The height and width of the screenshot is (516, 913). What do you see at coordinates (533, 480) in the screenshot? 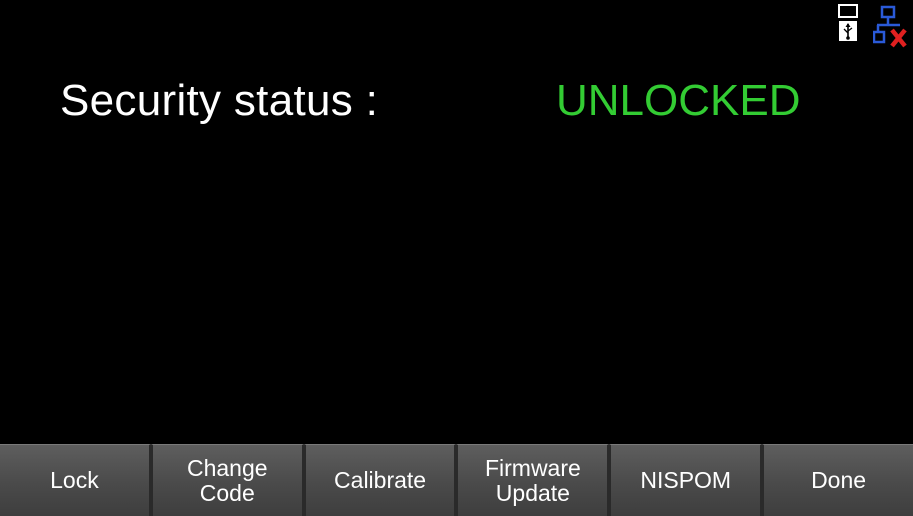
I see `firmware-update-softkey: Firmware Update` at bounding box center [533, 480].